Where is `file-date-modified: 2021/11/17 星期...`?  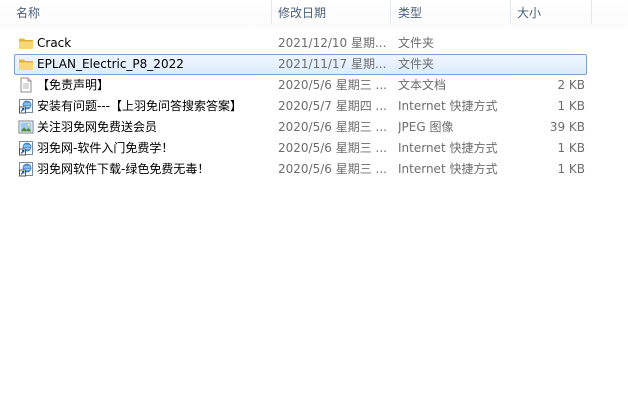
file-date-modified: 2021/11/17 星期... is located at coordinates (332, 64).